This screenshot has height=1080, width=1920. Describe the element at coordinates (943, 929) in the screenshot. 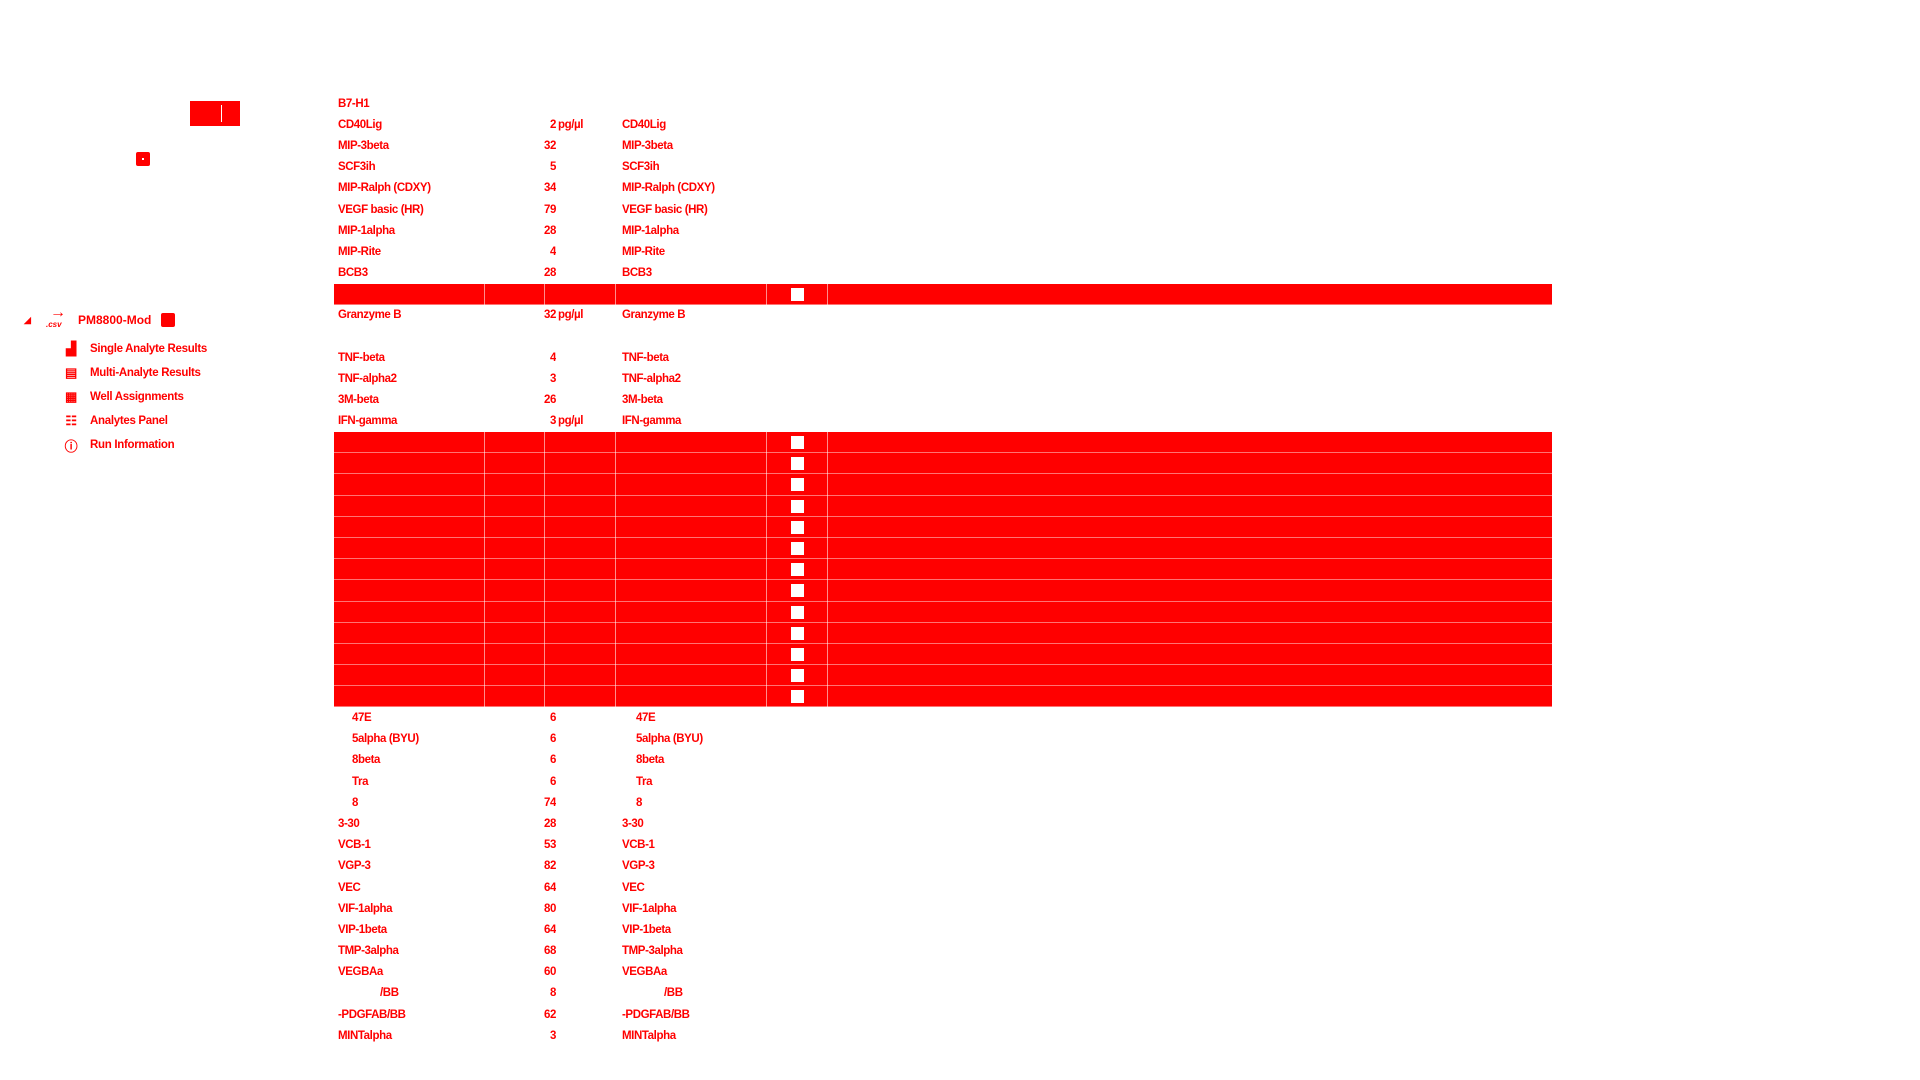

I see `table-row: VIP-1beta 64 VIP-1beta` at that location.